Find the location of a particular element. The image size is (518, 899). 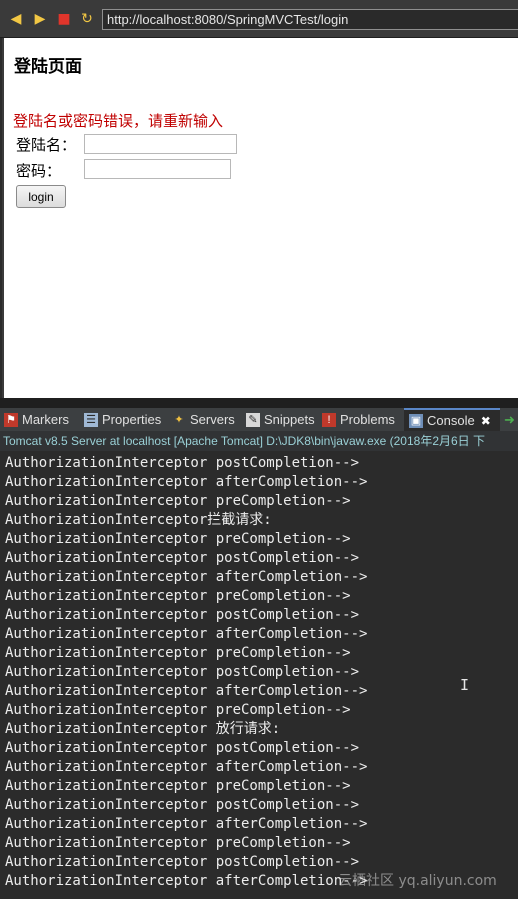

username-label: 登陆名： is located at coordinates (46, 145).